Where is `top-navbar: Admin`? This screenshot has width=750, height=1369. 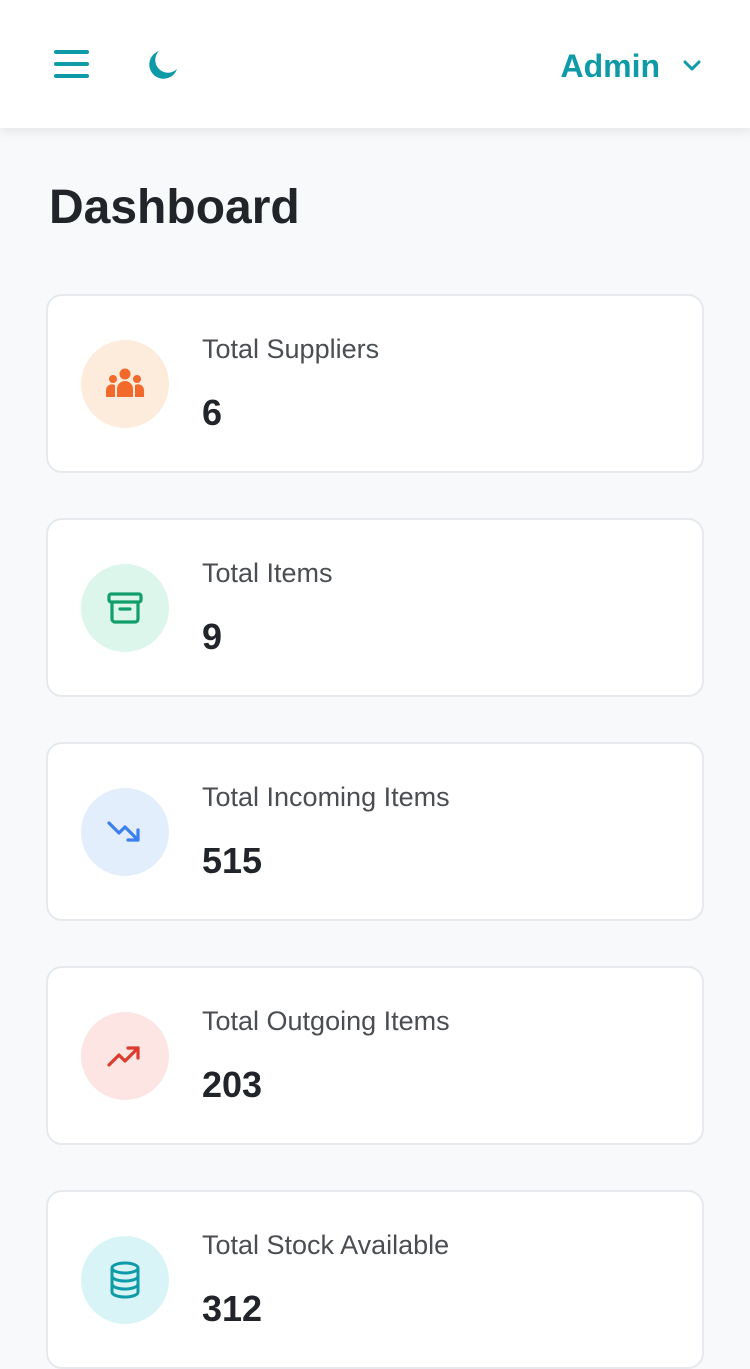
top-navbar: Admin is located at coordinates (375, 64).